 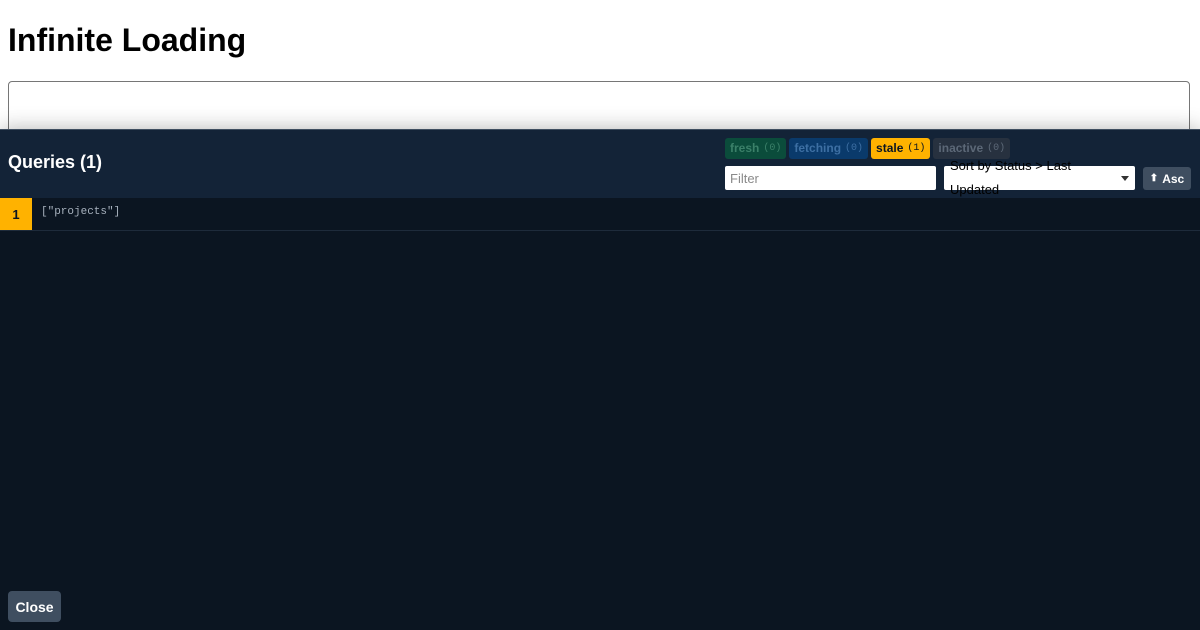 What do you see at coordinates (890, 148) in the screenshot?
I see `status-label: stale` at bounding box center [890, 148].